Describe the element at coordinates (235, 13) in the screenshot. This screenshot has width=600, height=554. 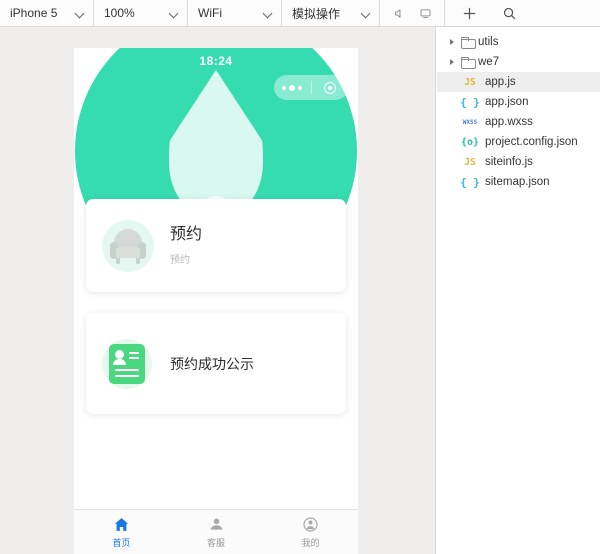
I see `network-select: WiFi` at that location.